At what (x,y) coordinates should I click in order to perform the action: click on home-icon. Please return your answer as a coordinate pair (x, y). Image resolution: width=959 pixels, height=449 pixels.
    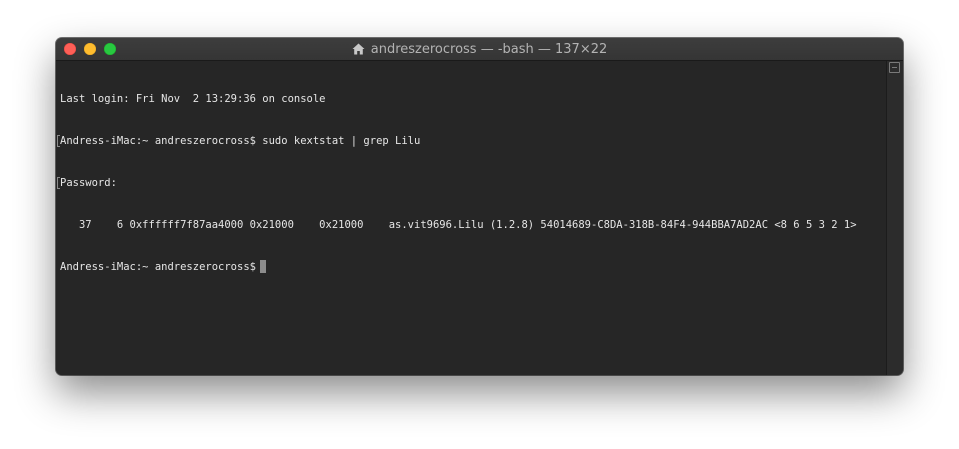
    Looking at the image, I should click on (358, 49).